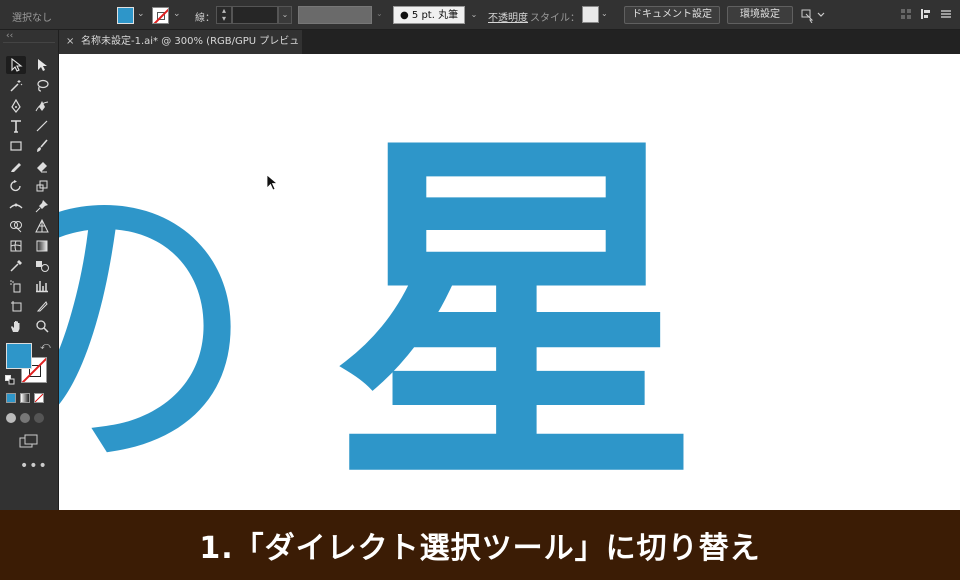  I want to click on scale-tool, so click(42, 186).